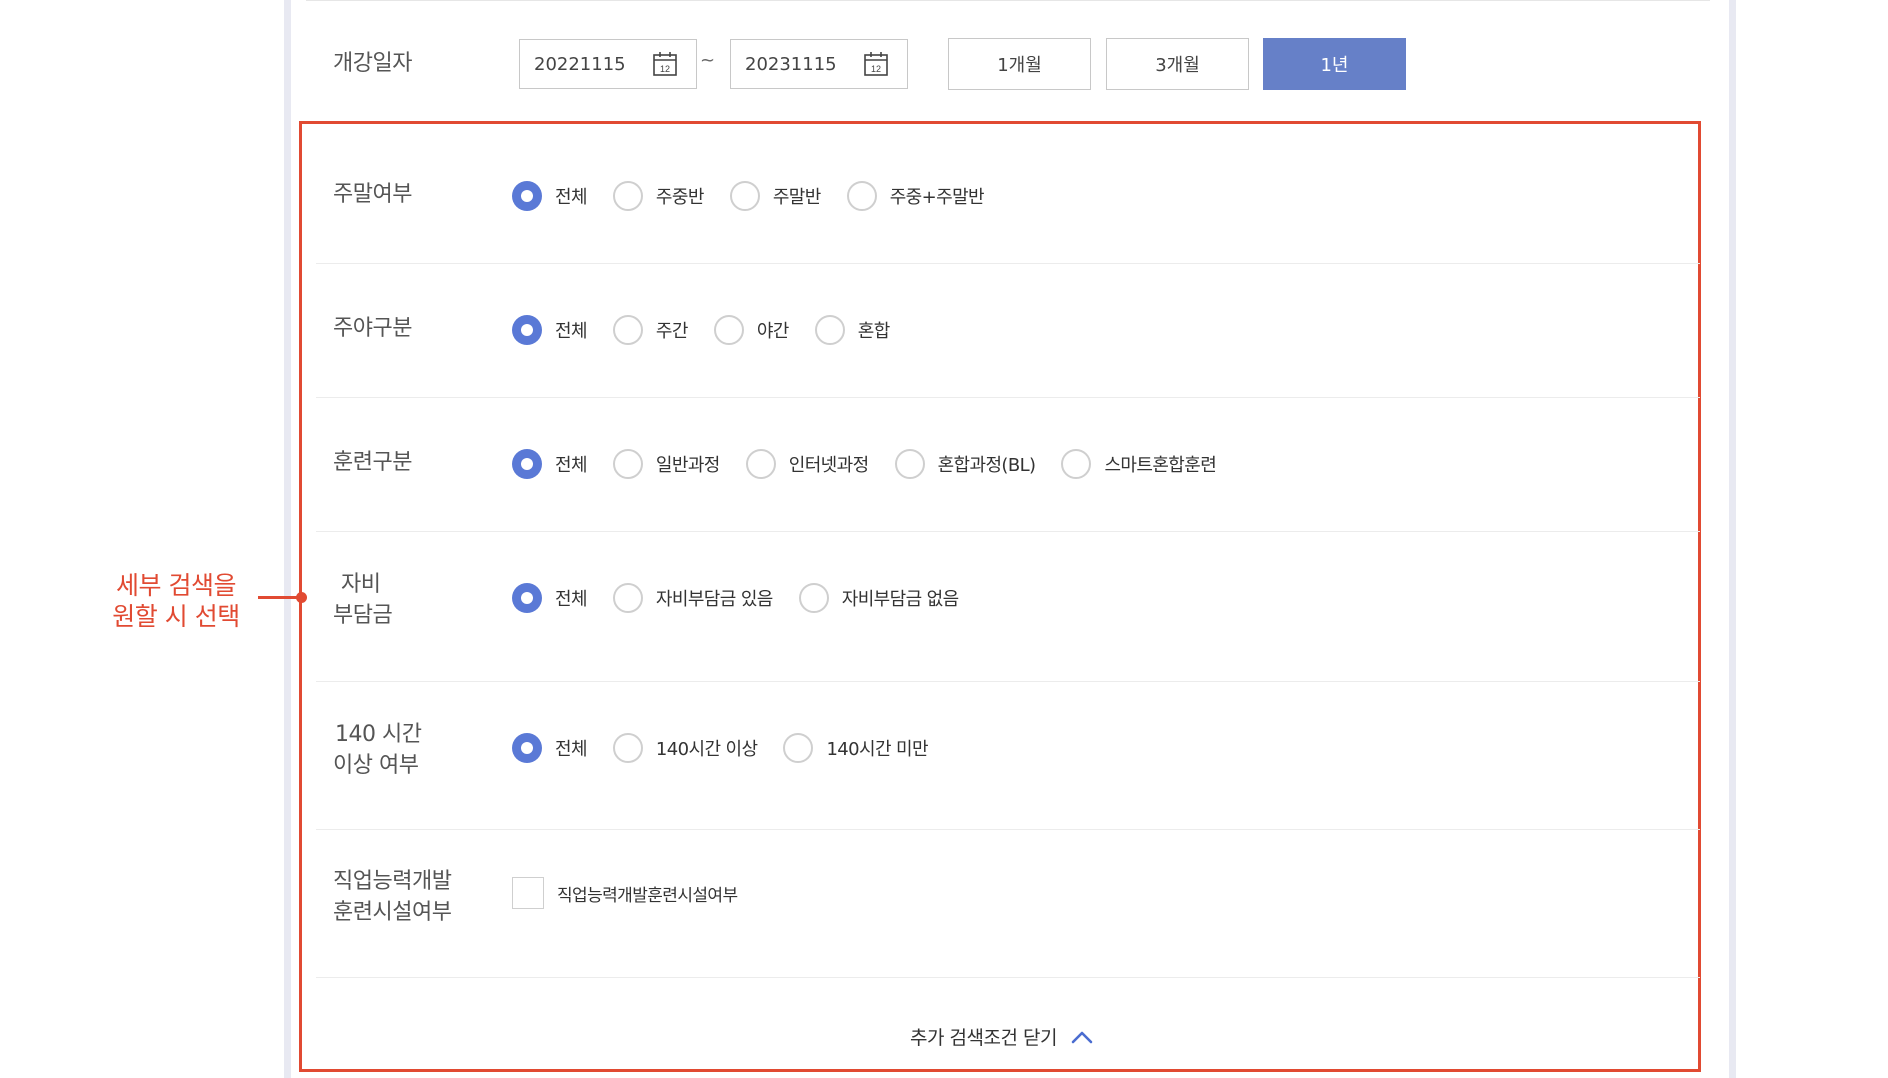 The width and height of the screenshot is (1888, 1078). I want to click on radio-option: 자비부담금 없음, so click(878, 598).